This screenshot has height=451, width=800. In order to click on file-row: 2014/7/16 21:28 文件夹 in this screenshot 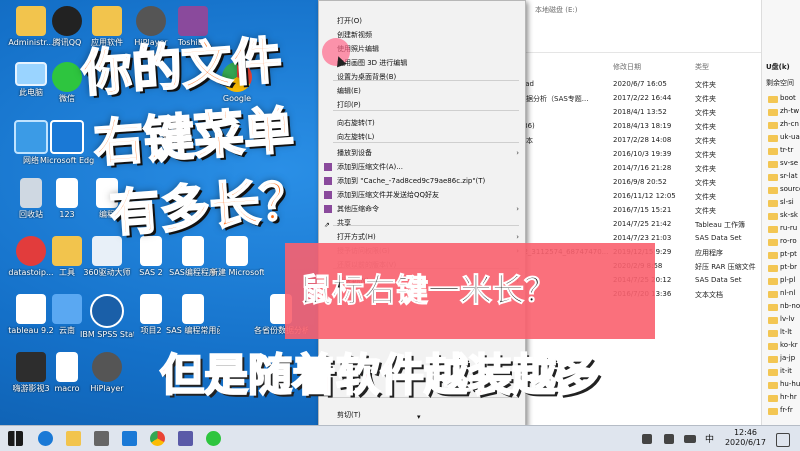, I will do `click(642, 170)`.